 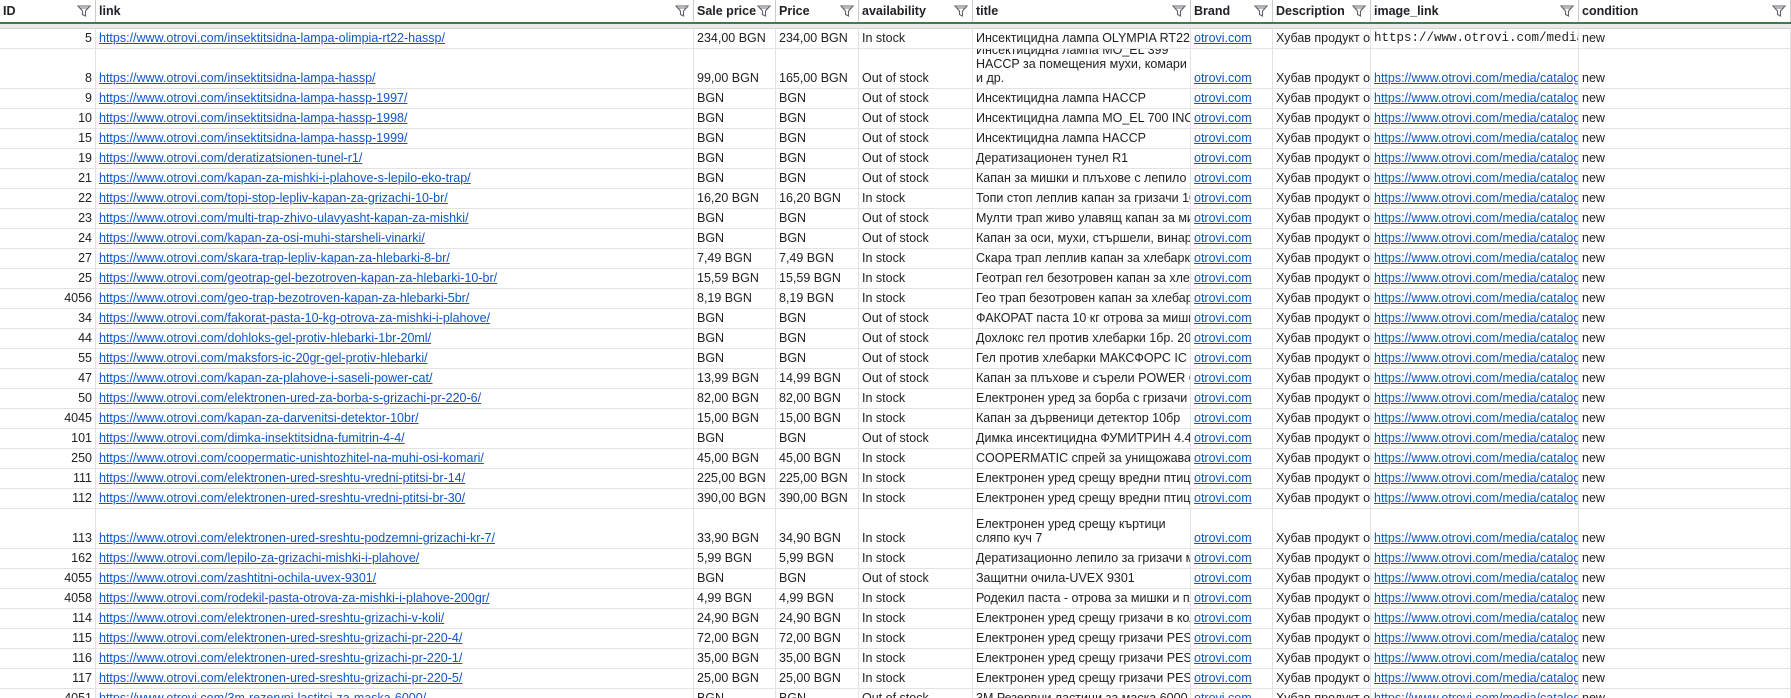 I want to click on cell-title: Гел против хлебарки МАКСФОРС IC (MAX, so click(x=1082, y=358).